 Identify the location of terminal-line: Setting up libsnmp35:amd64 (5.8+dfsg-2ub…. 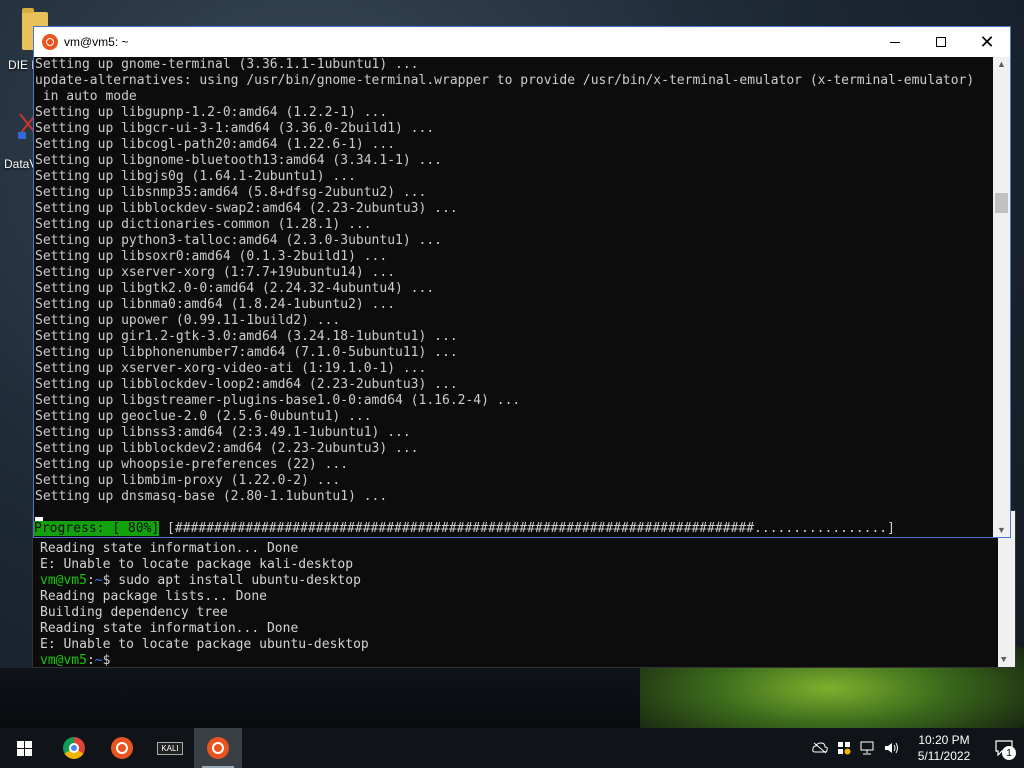
(231, 192).